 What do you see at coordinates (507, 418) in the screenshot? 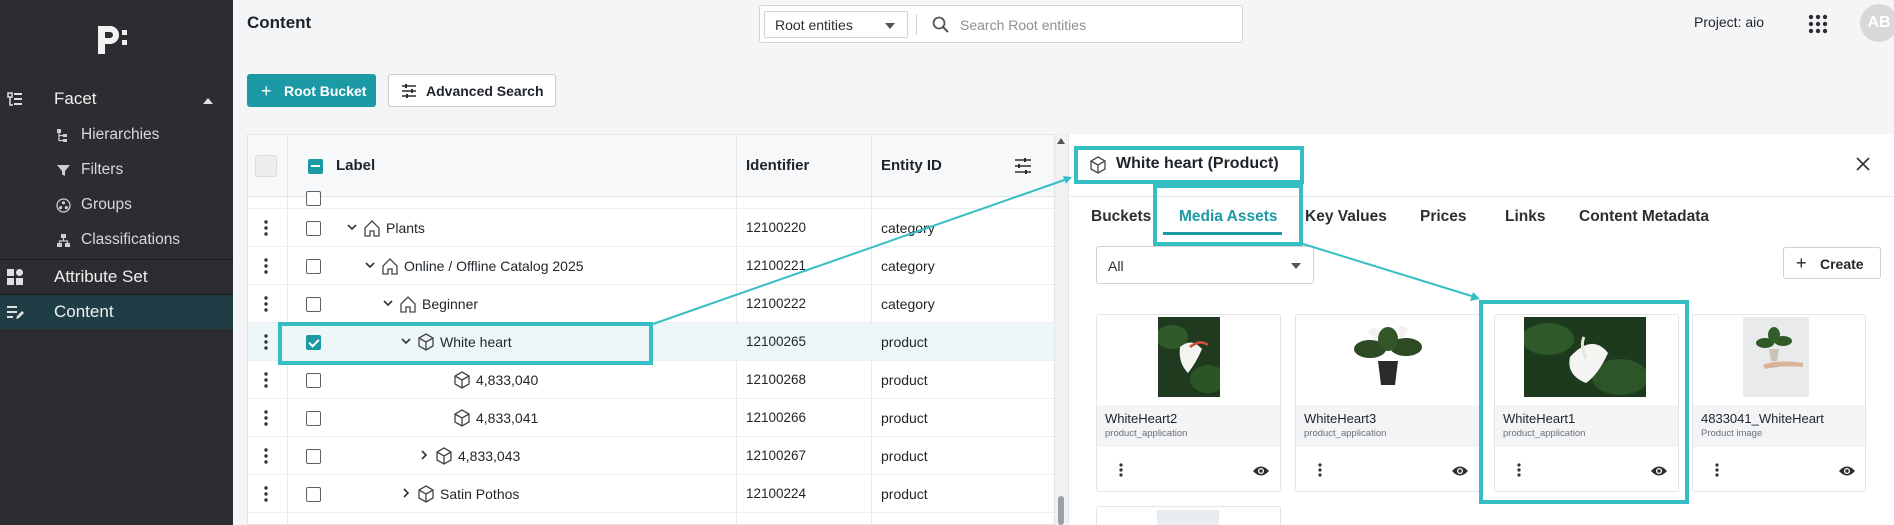
I see `row-label: 4,833,041` at bounding box center [507, 418].